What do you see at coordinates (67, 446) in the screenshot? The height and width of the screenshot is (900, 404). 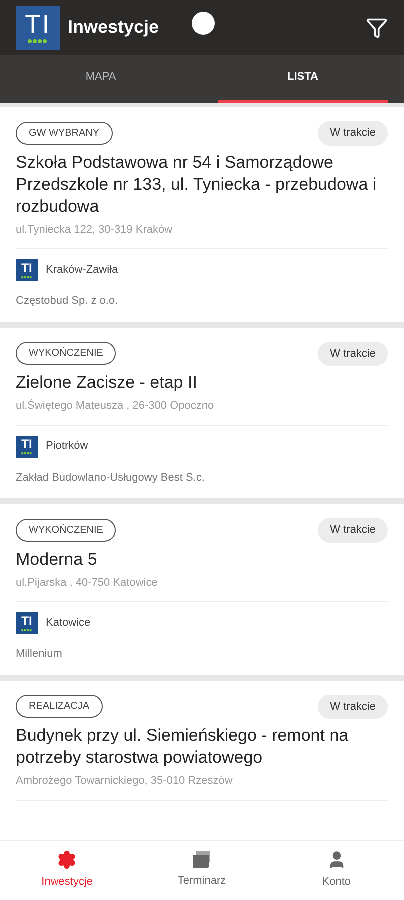 I see `region-label: Piotrków` at bounding box center [67, 446].